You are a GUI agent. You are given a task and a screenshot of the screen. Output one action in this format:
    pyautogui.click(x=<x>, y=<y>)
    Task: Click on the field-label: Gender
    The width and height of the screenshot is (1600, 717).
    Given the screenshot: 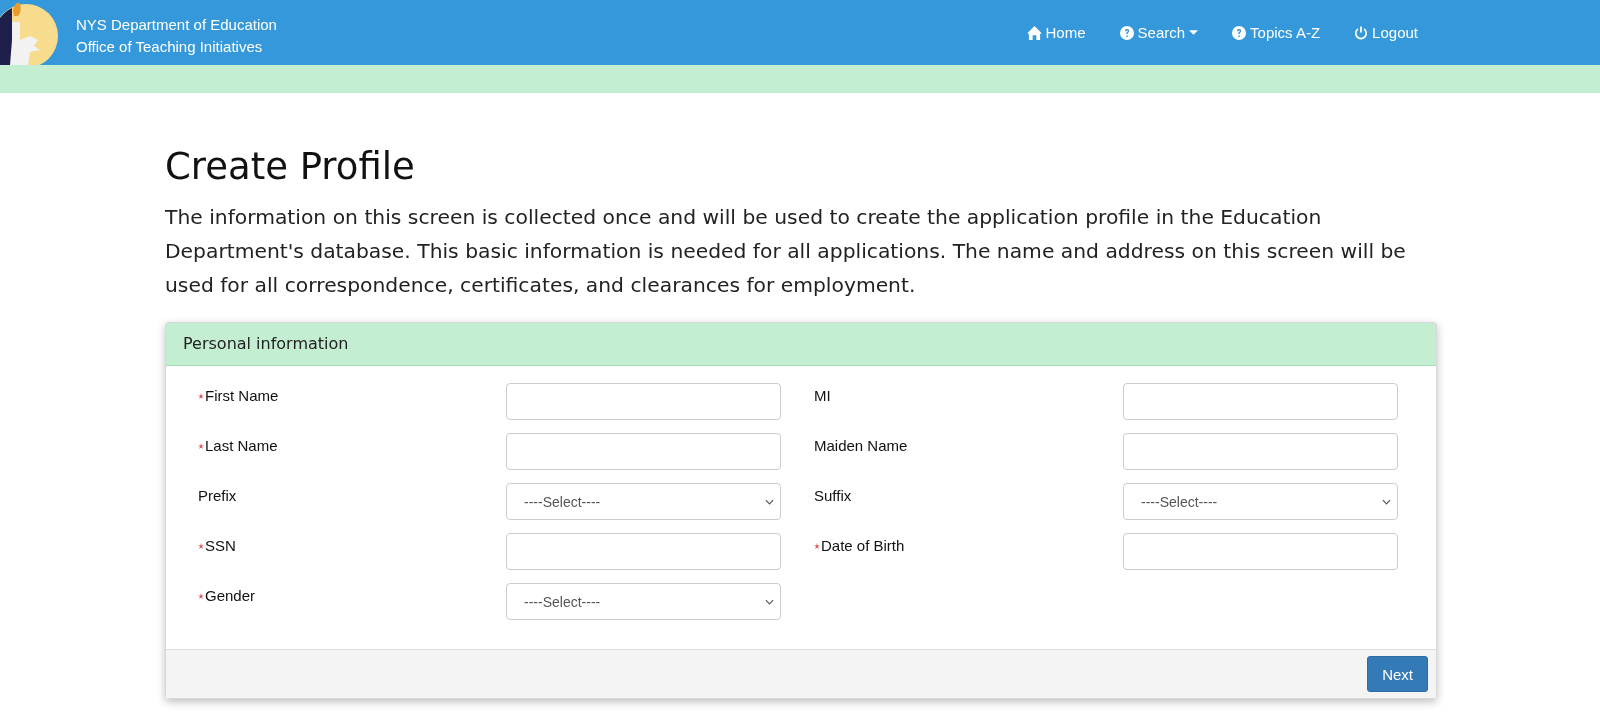 What is the action you would take?
    pyautogui.click(x=352, y=593)
    